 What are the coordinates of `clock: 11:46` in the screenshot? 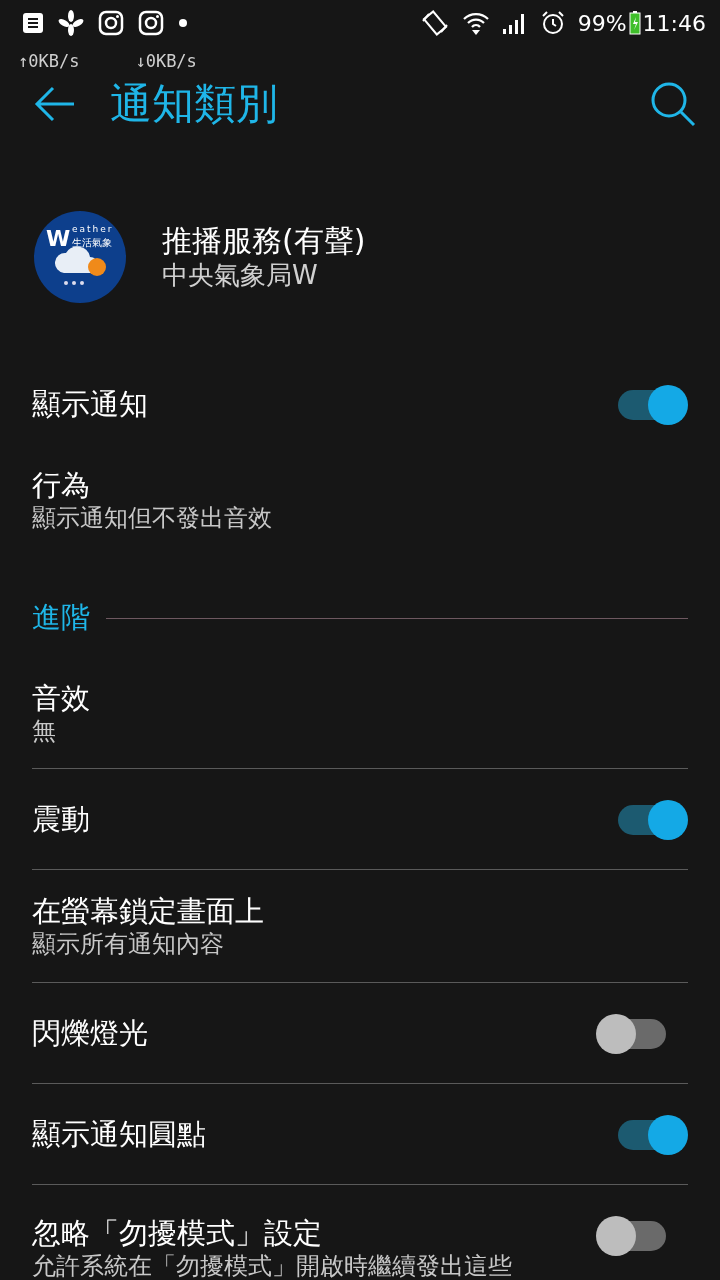 It's located at (674, 23).